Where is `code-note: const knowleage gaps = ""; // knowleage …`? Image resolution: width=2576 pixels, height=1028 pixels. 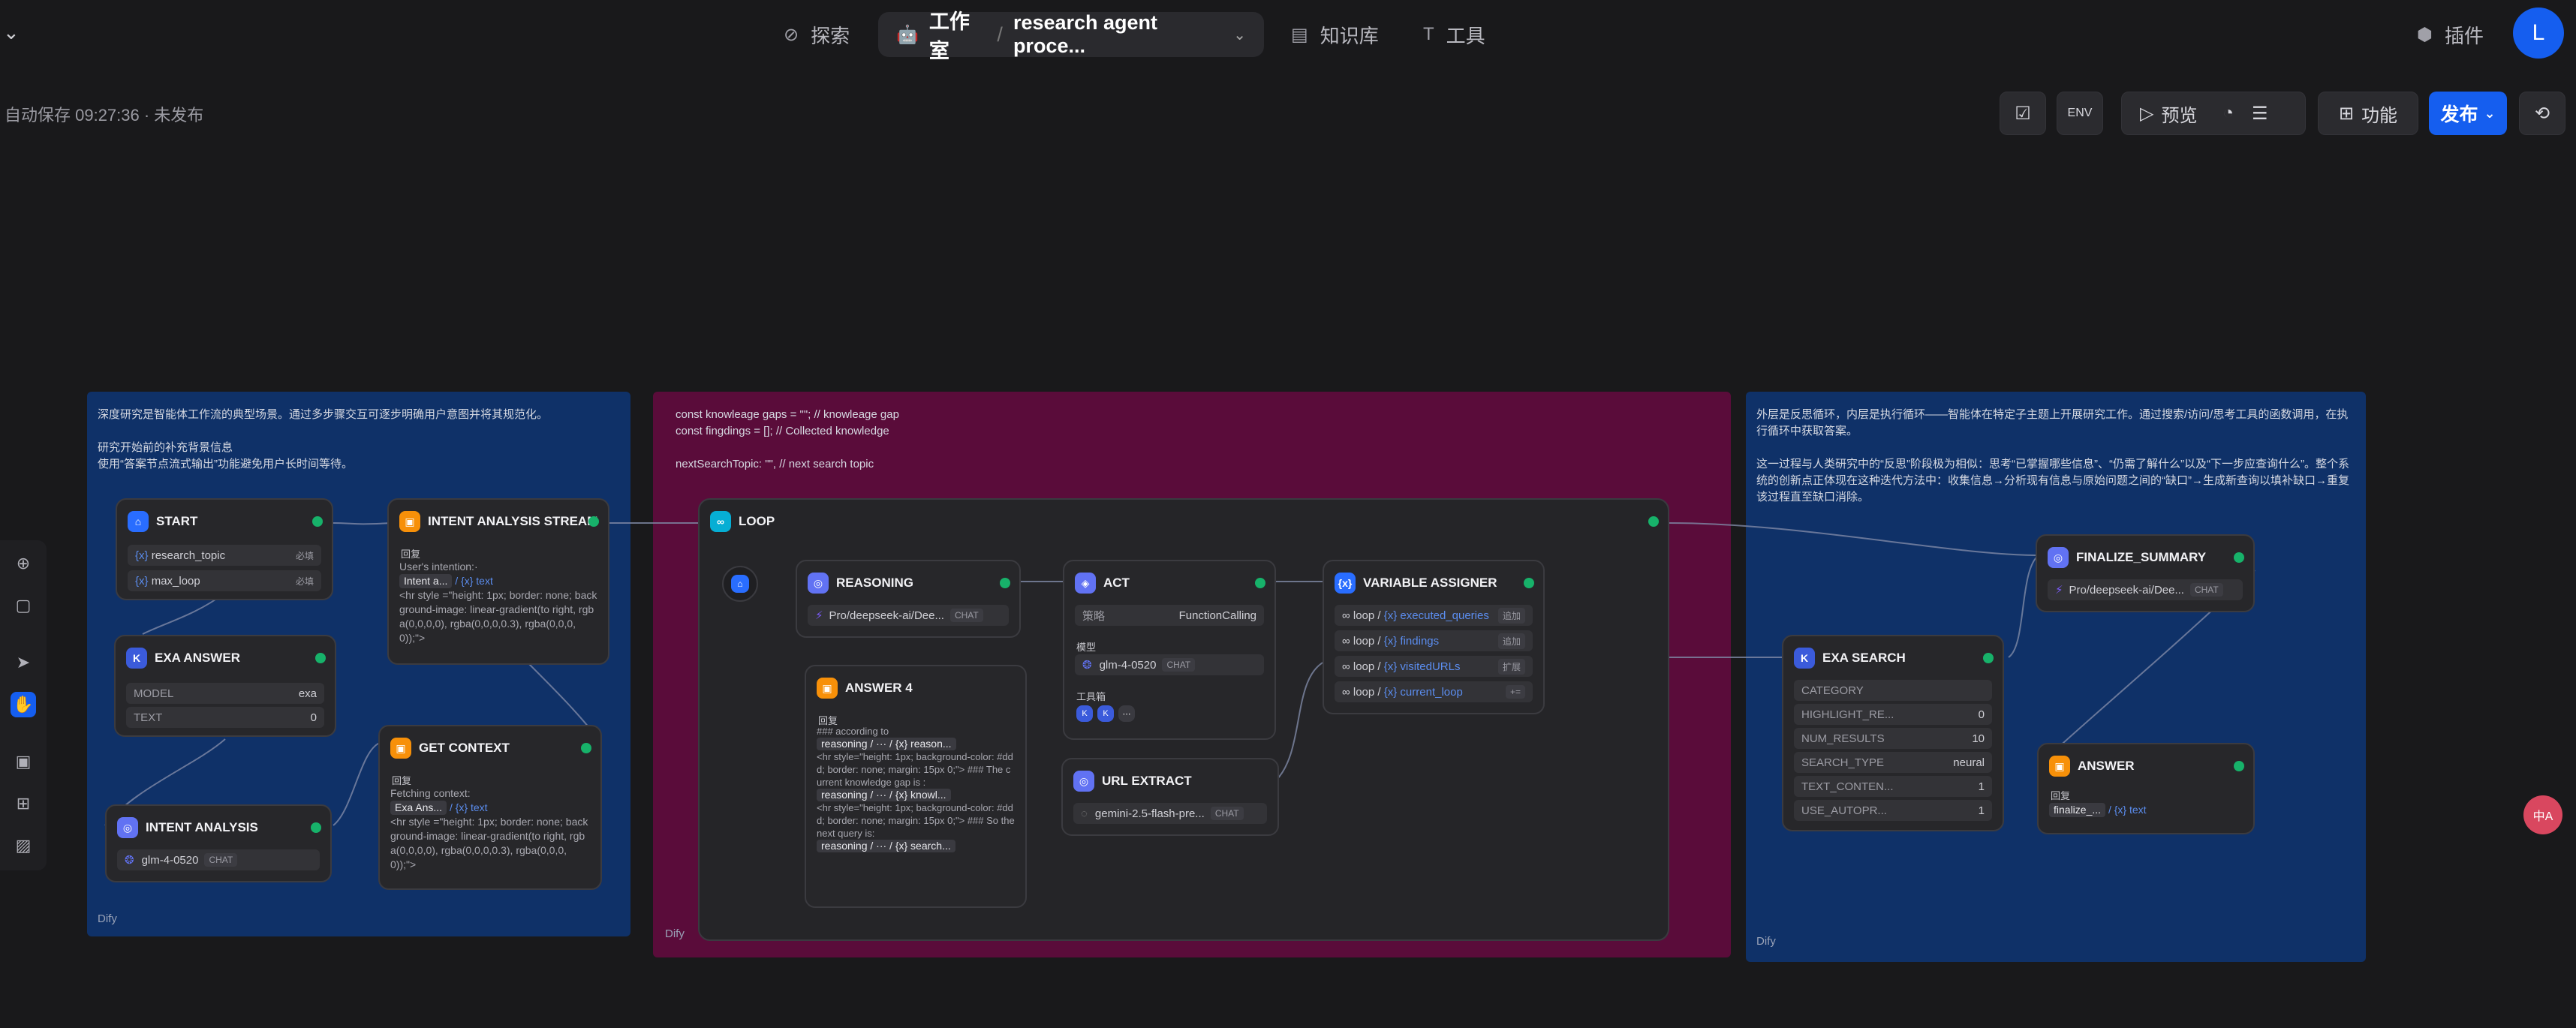 code-note: const knowleage gaps = ""; // knowleage … is located at coordinates (788, 439).